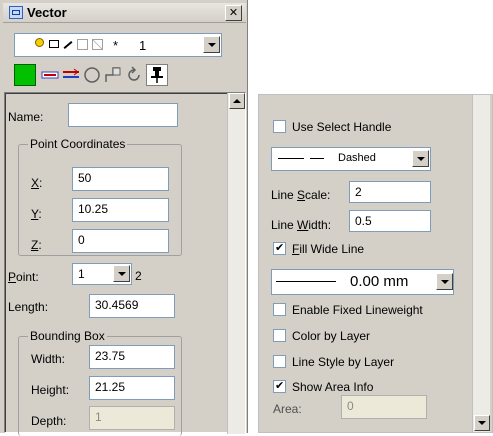 The width and height of the screenshot is (493, 436). What do you see at coordinates (287, 409) in the screenshot?
I see `area-label: Area:` at bounding box center [287, 409].